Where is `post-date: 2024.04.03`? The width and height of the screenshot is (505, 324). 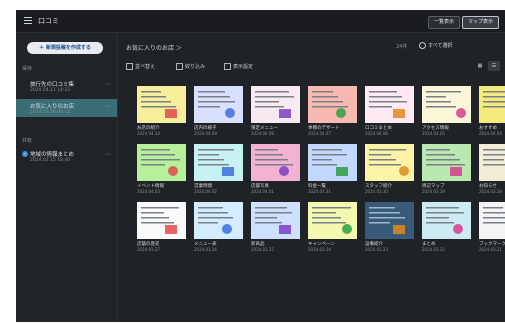 post-date: 2024.04.03 is located at coordinates (148, 191).